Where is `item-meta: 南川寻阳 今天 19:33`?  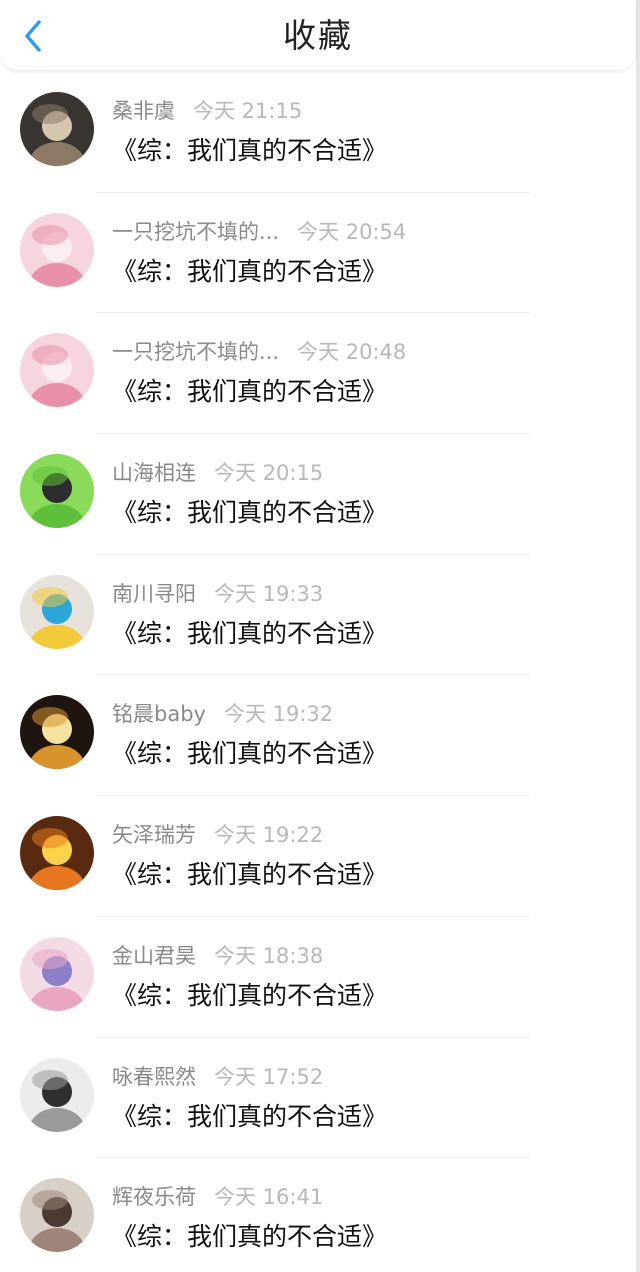
item-meta: 南川寻阳 今天 19:33 is located at coordinates (217, 593).